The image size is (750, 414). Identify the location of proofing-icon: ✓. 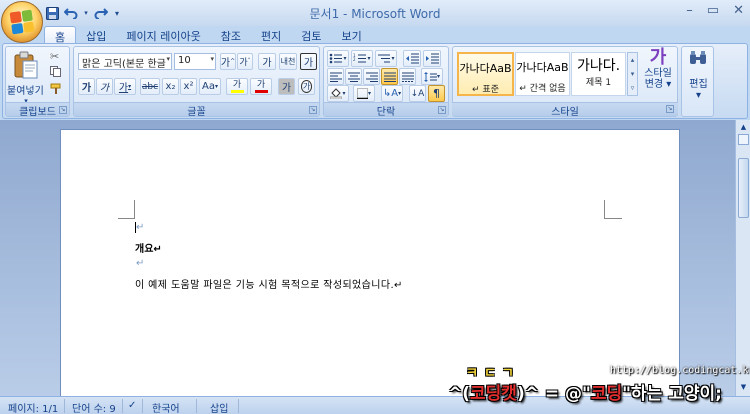
(132, 405).